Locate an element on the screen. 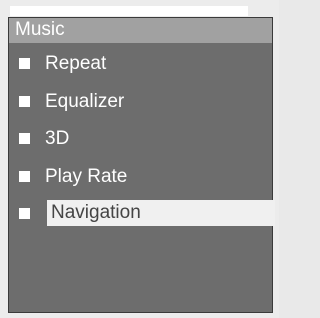 The width and height of the screenshot is (320, 318). top-strip is located at coordinates (129, 11).